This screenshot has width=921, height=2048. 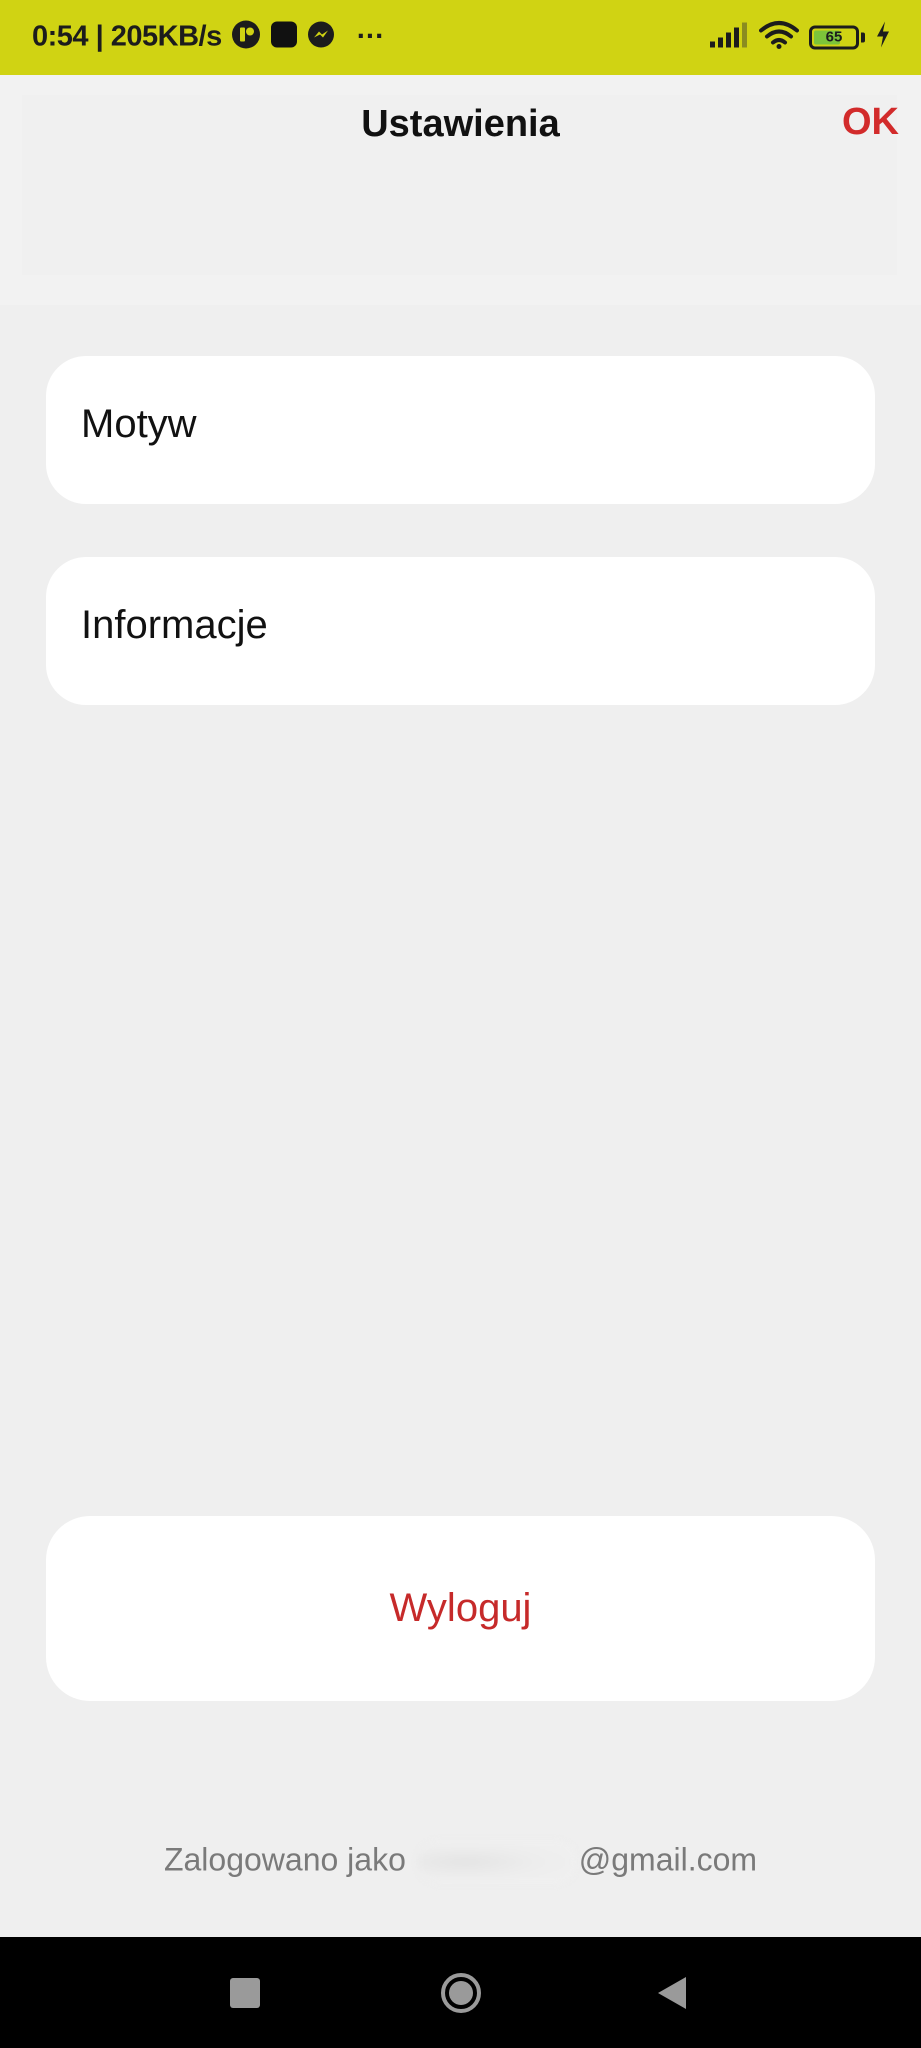 What do you see at coordinates (496, 1862) in the screenshot?
I see `redacted-email-user` at bounding box center [496, 1862].